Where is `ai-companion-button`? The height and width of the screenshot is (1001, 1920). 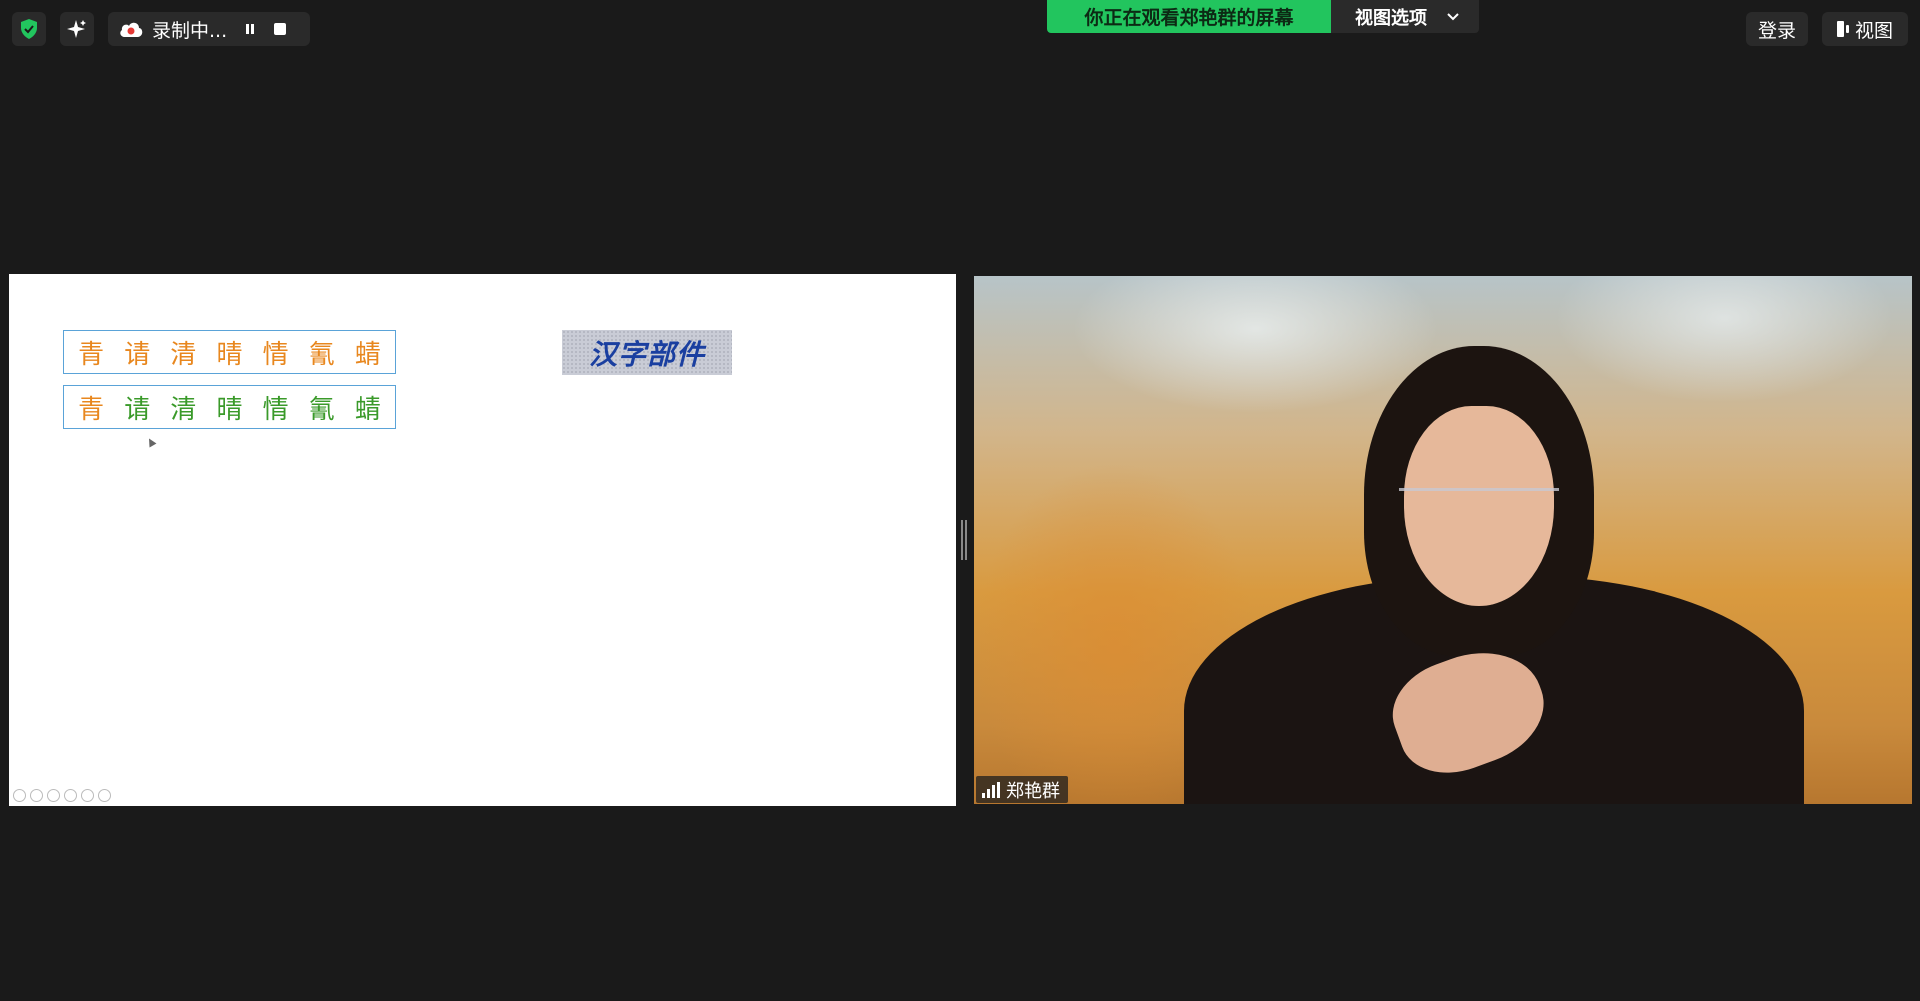 ai-companion-button is located at coordinates (77, 29).